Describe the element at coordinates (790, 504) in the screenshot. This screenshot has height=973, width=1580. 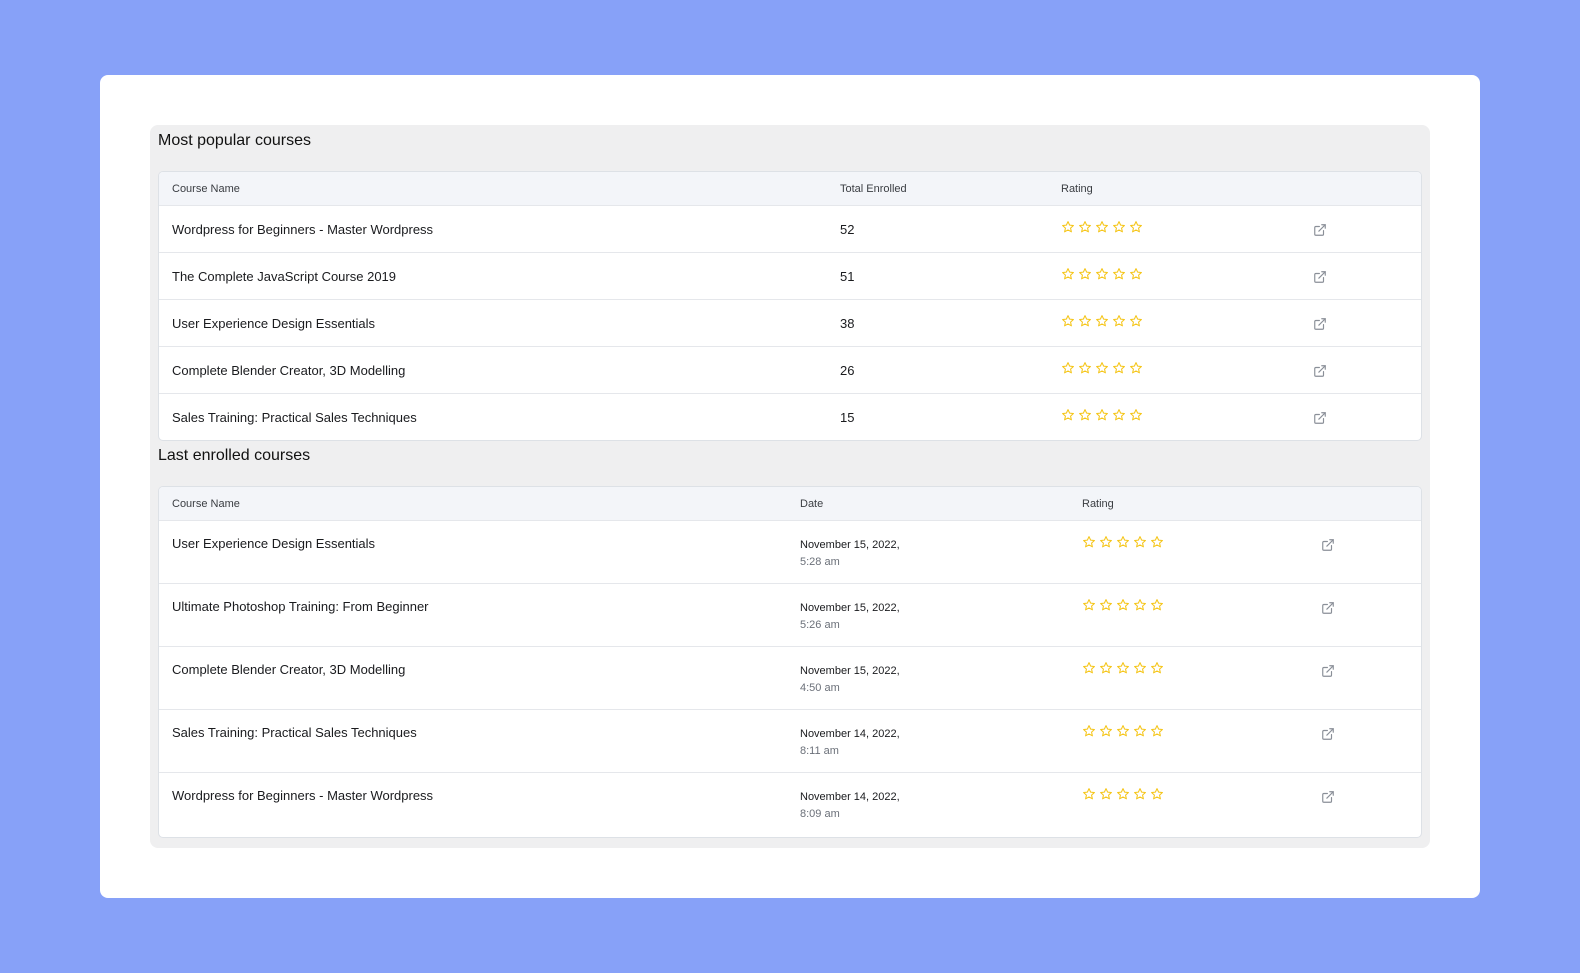
I see `table-header: Course Name Date Rating` at that location.